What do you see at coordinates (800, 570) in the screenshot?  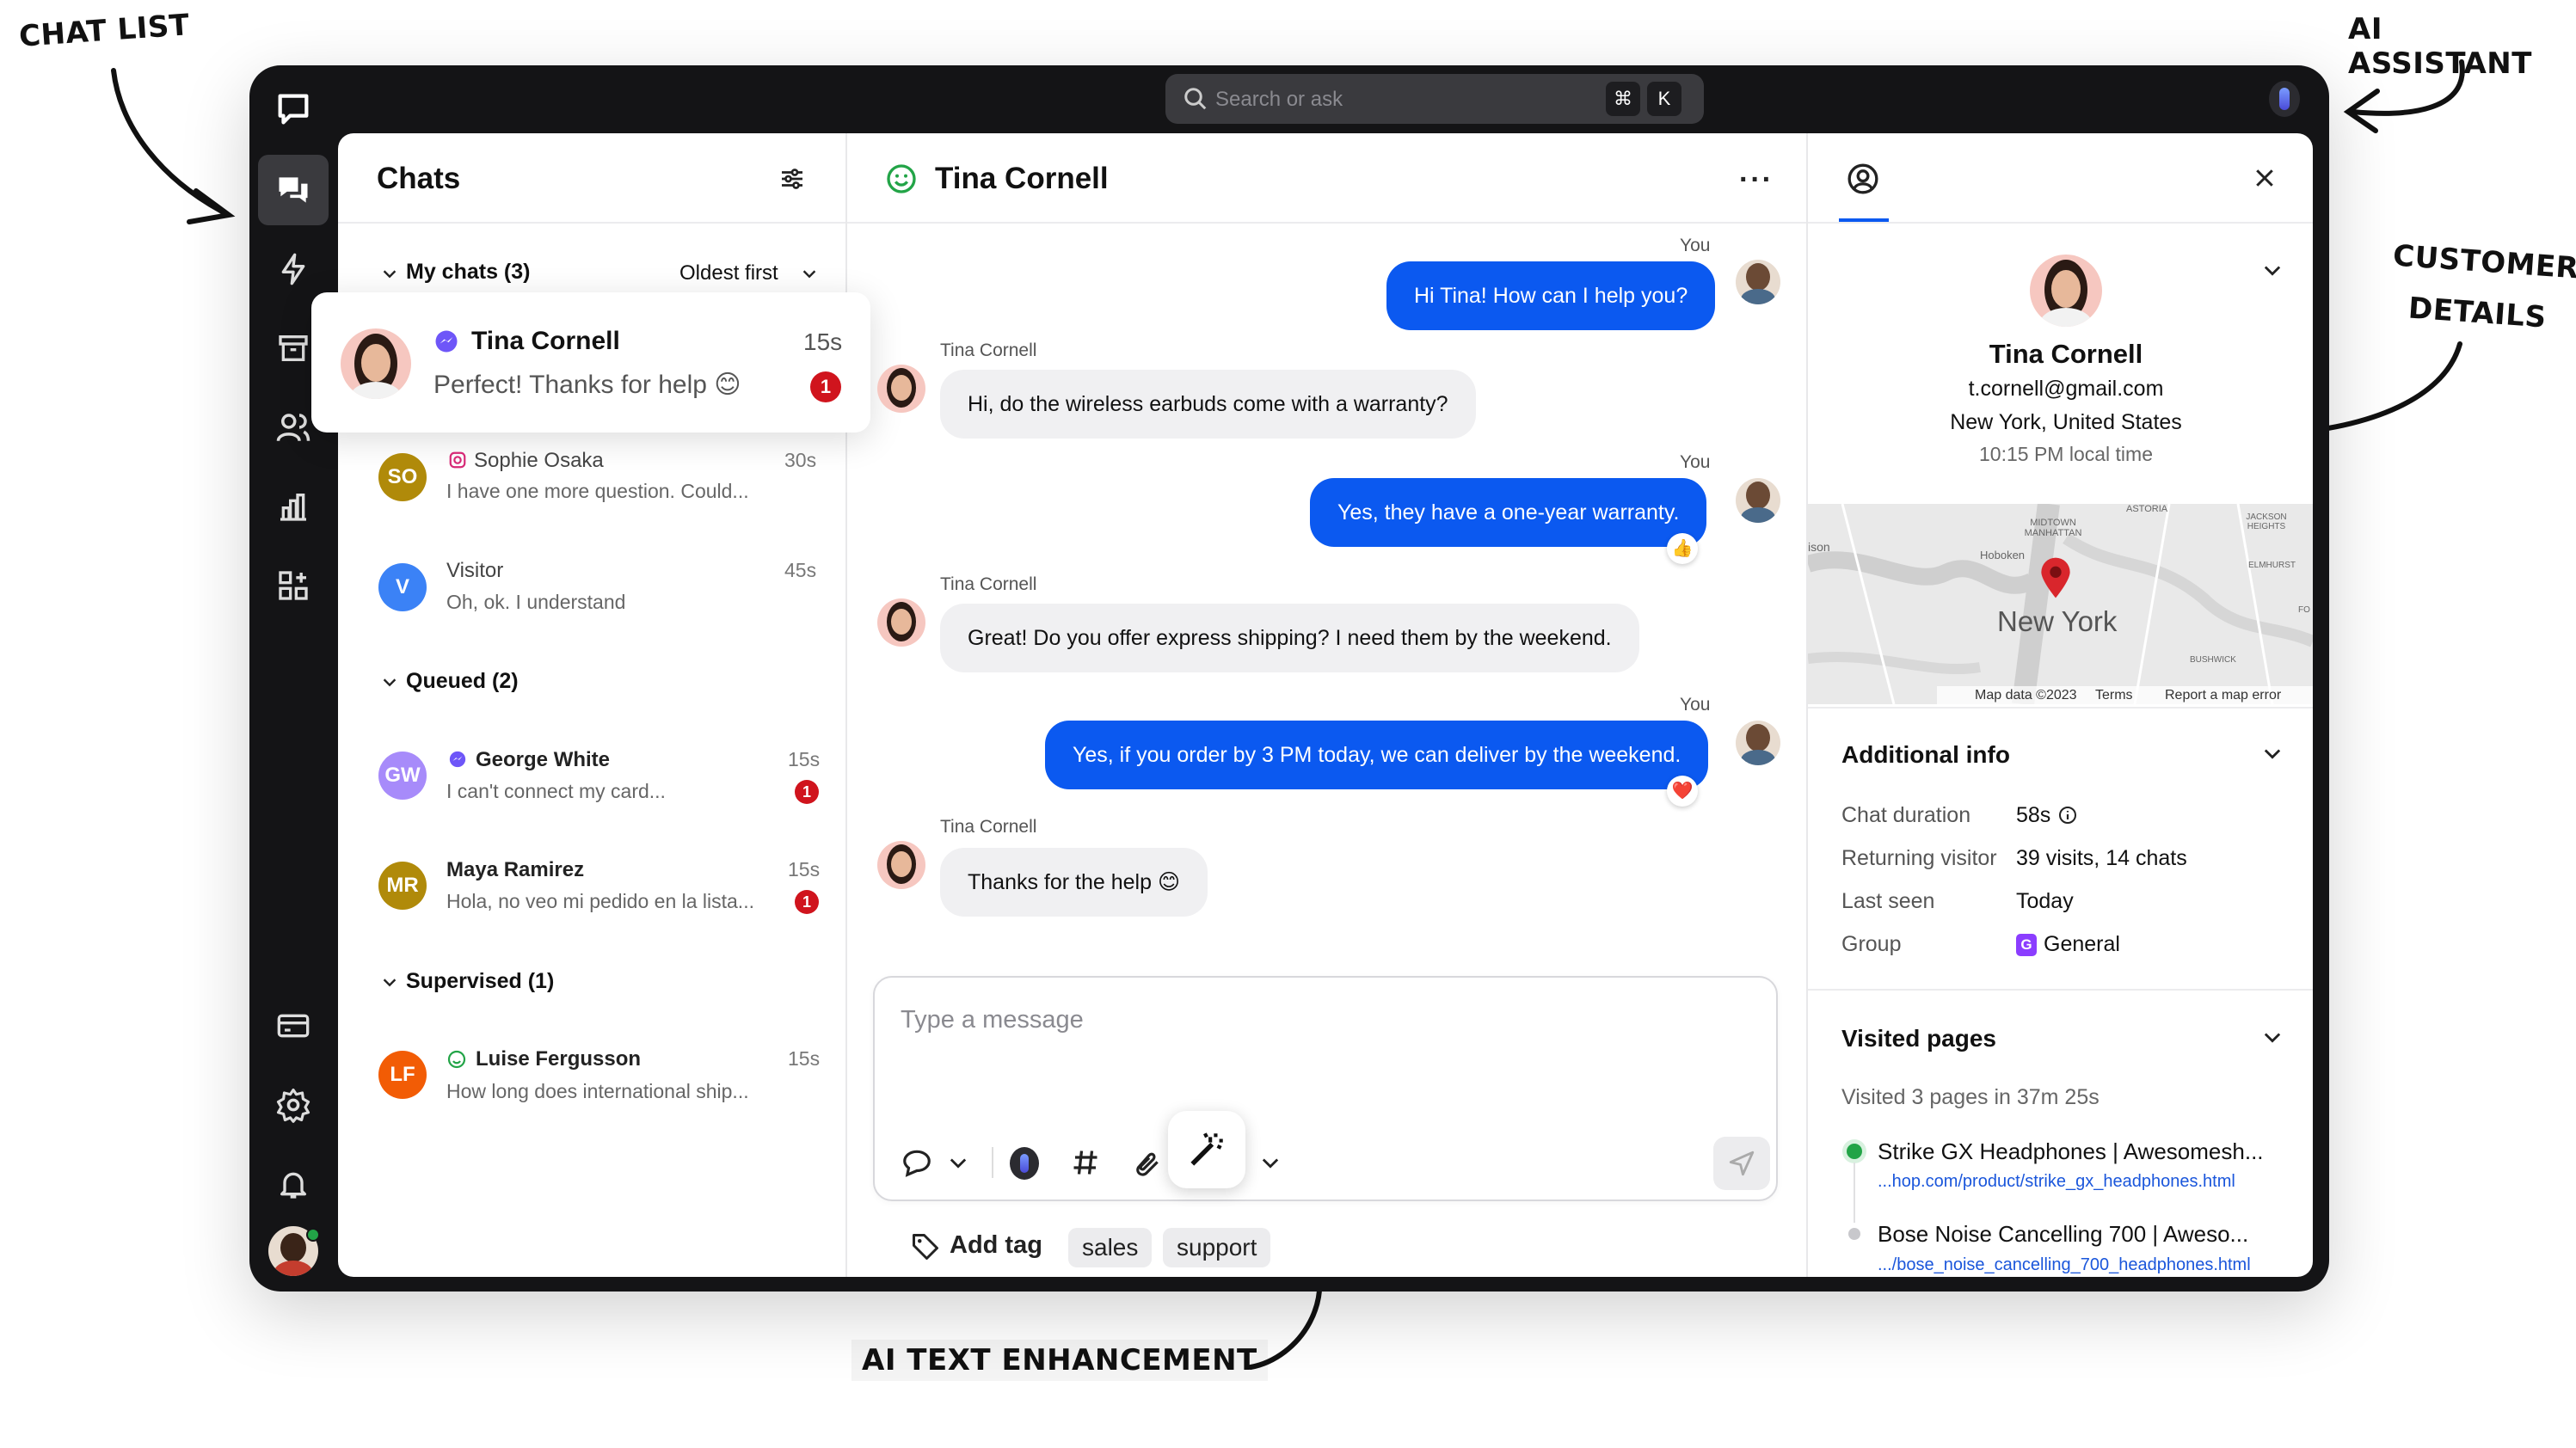 I see `chat-time-visitor: 45s` at bounding box center [800, 570].